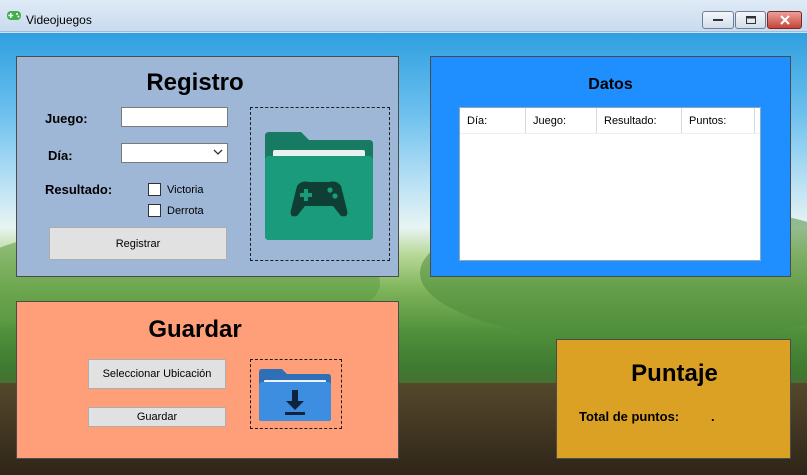 The width and height of the screenshot is (807, 475). Describe the element at coordinates (629, 416) in the screenshot. I see `total-puntos-label: Total de puntos:` at that location.